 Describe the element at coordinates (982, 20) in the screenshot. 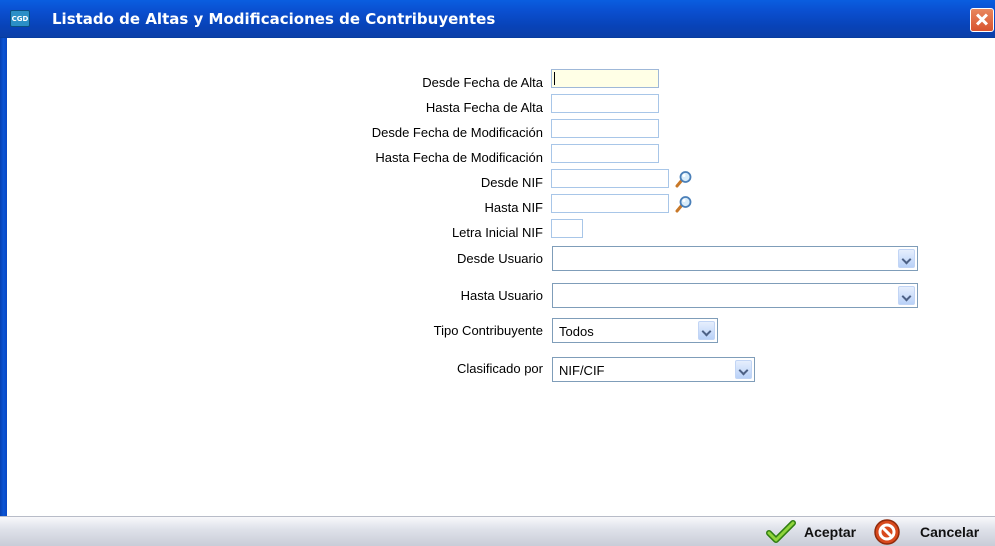

I see `close-button` at that location.